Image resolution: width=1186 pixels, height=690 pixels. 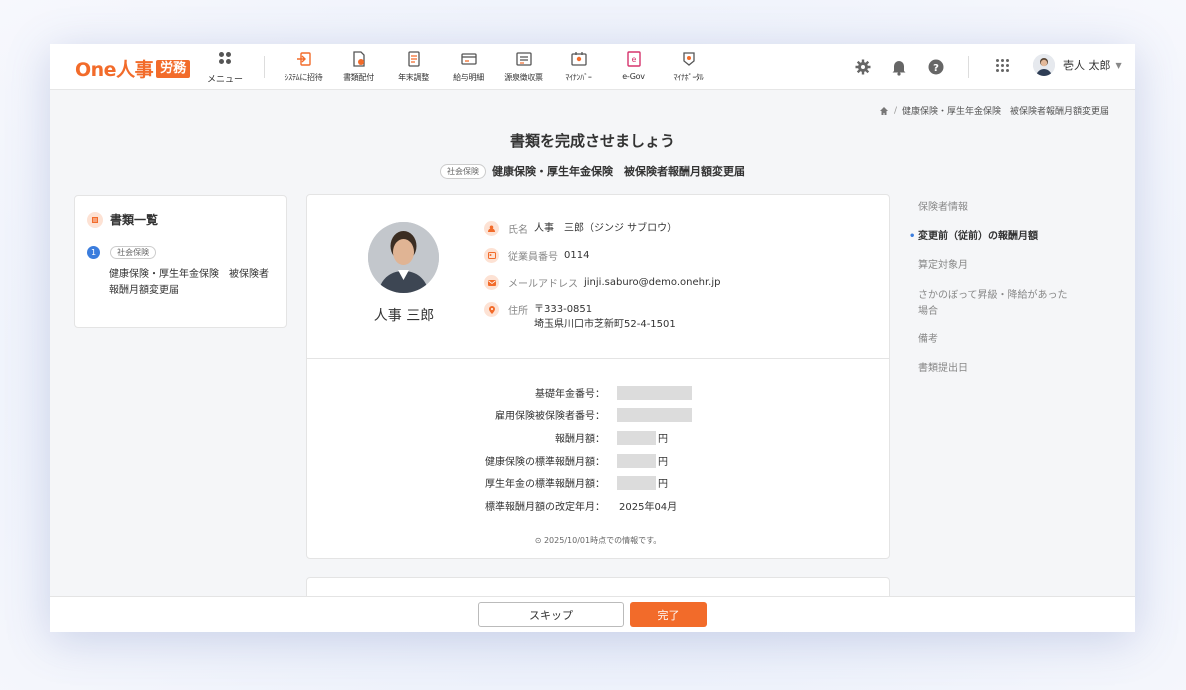 I want to click on name-row: 氏名 人事 三郎（ジンジ サブロウ）, so click(x=580, y=228).